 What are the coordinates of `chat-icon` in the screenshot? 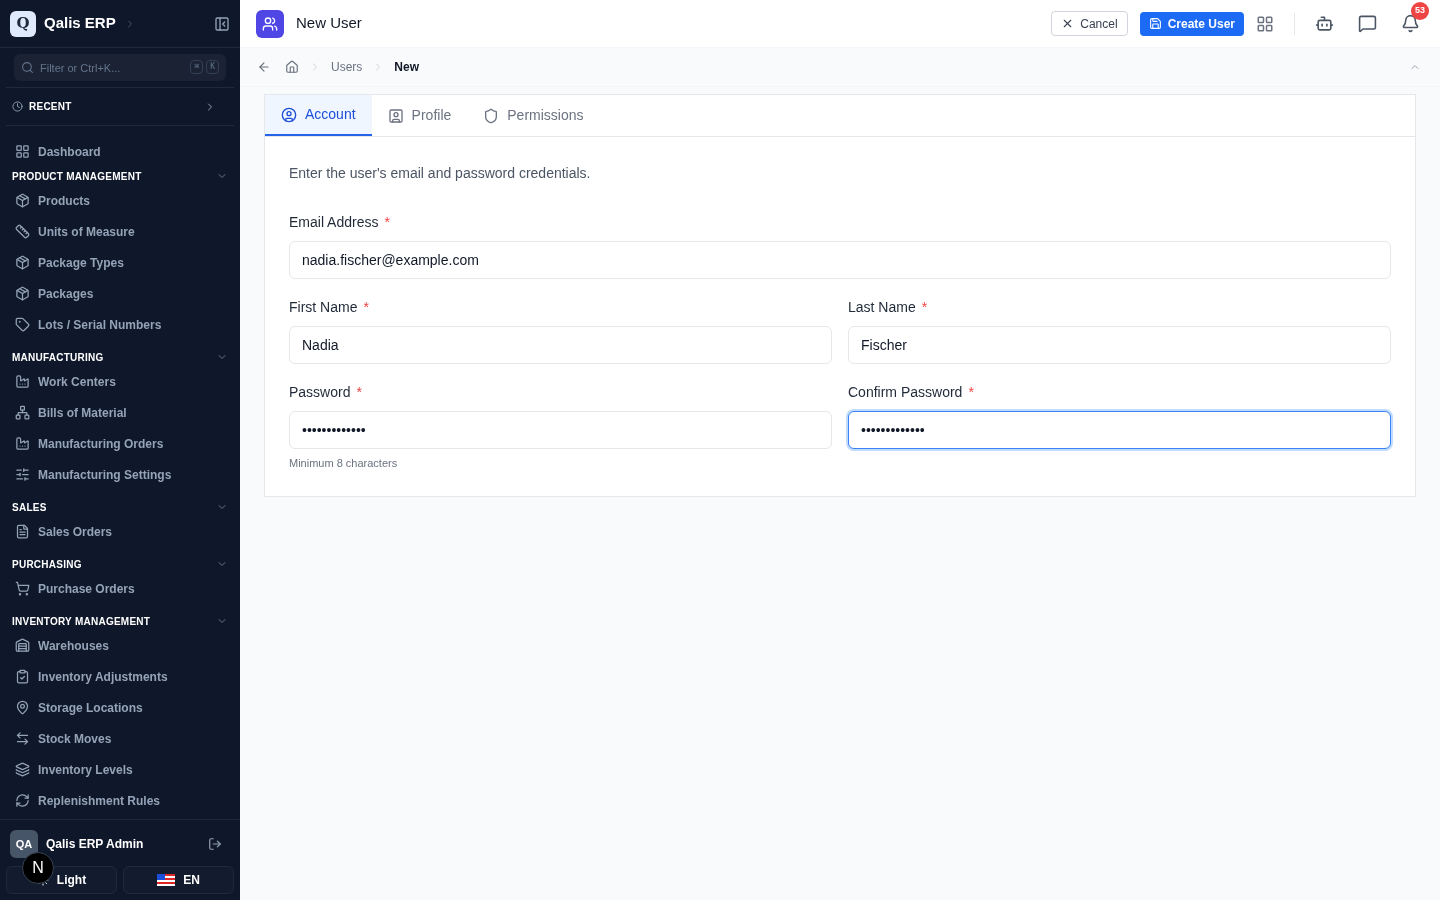 It's located at (1367, 23).